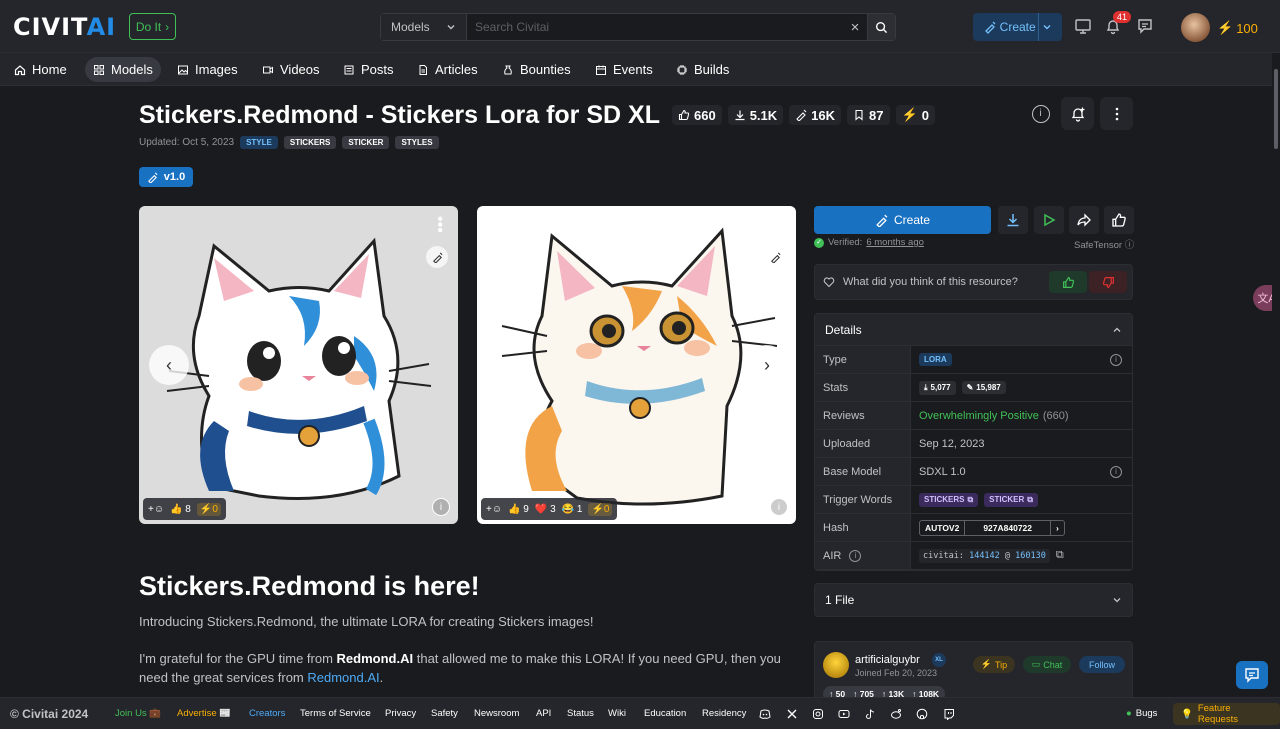 This screenshot has width=1280, height=729. I want to click on redmond-link: Redmond.AI, so click(343, 677).